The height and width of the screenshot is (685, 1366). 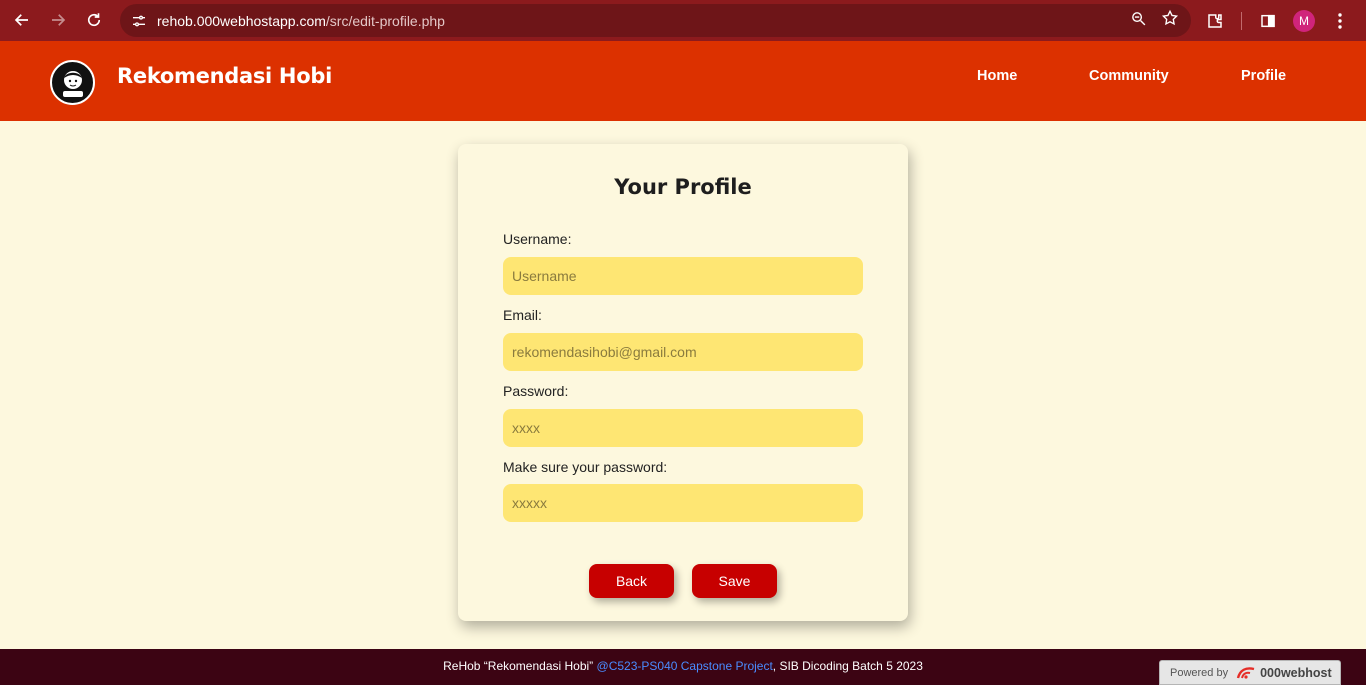 What do you see at coordinates (631, 581) in the screenshot?
I see `back-button: Back` at bounding box center [631, 581].